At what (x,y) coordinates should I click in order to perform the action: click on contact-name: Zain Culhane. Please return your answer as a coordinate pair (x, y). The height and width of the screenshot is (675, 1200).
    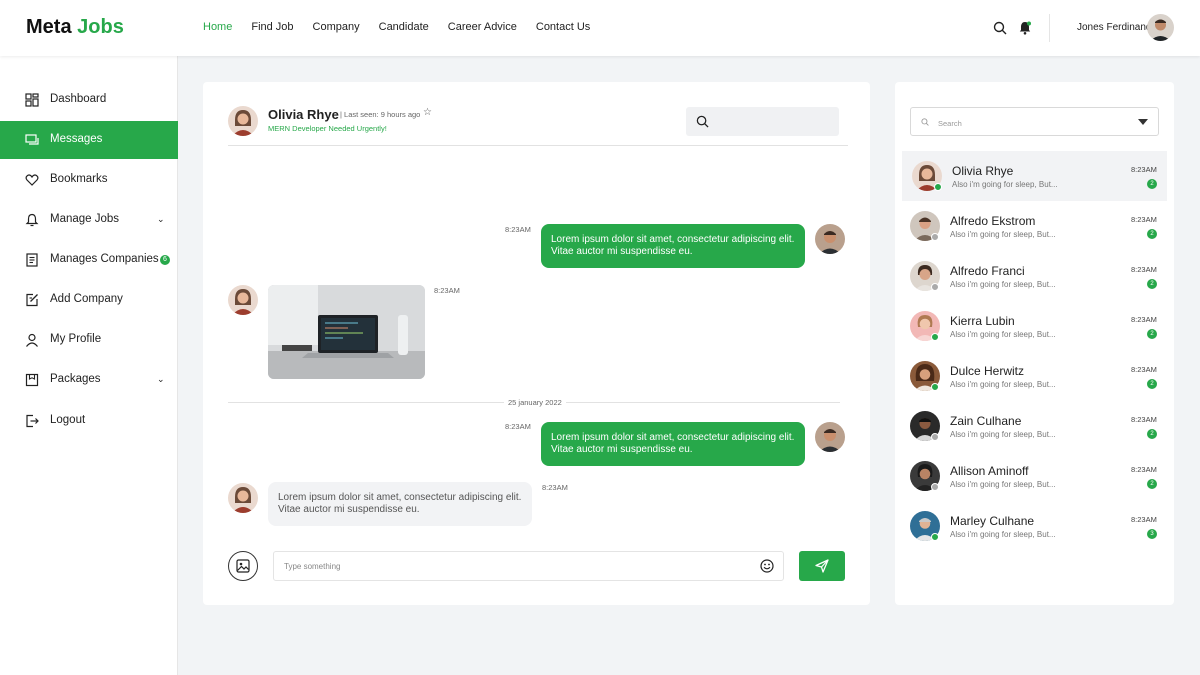
    Looking at the image, I should click on (986, 421).